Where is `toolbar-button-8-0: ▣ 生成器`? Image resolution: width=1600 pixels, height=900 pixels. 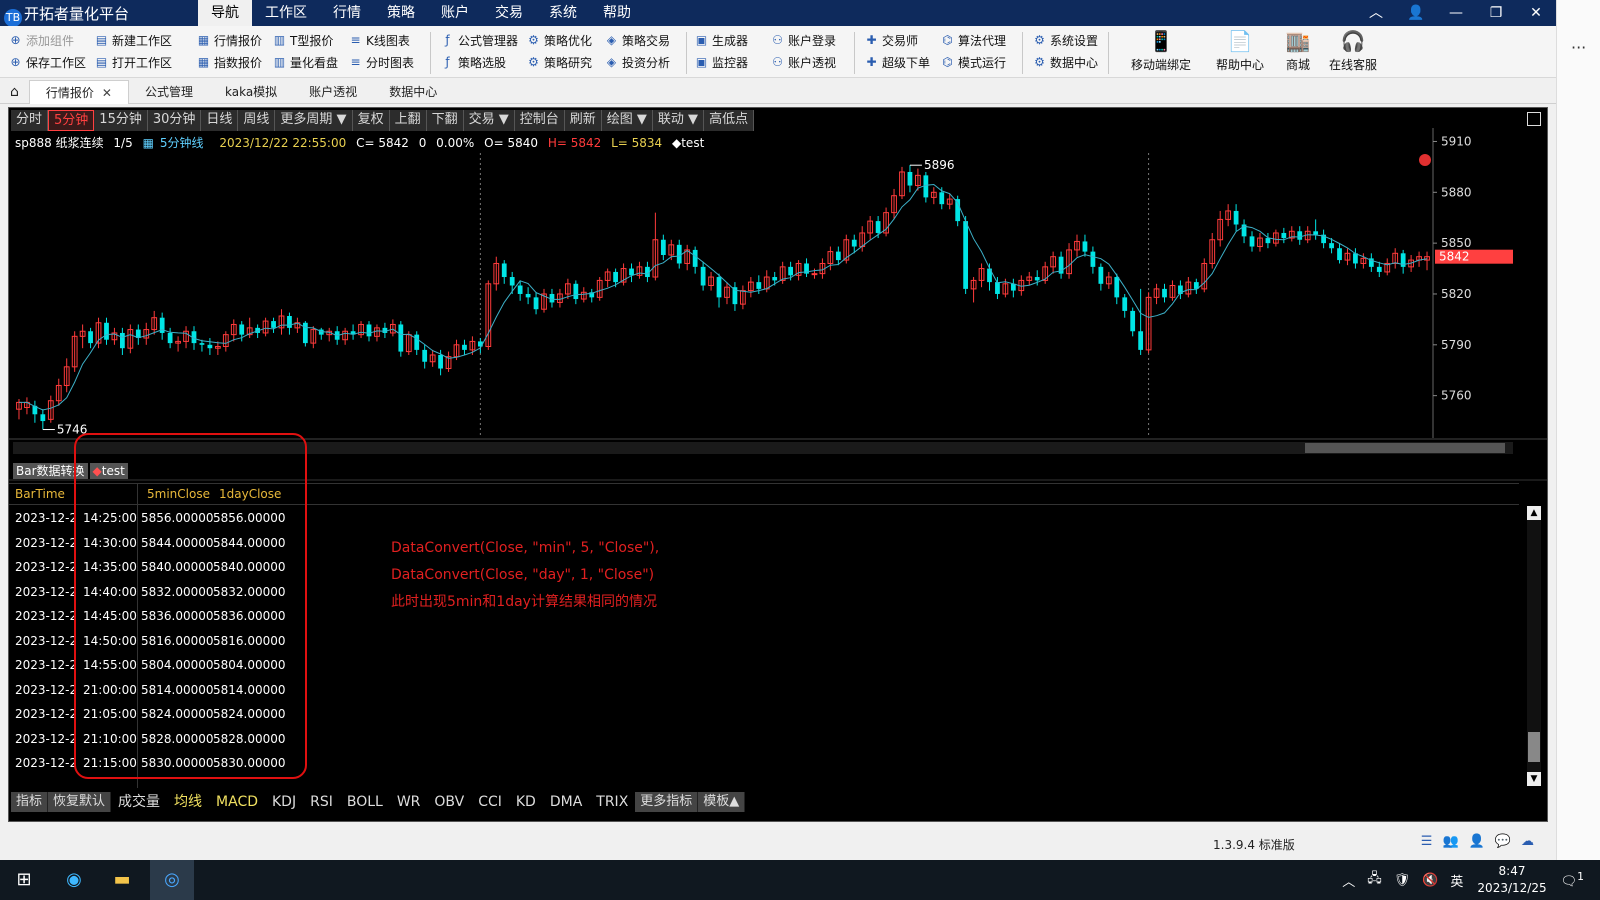 toolbar-button-8-0: ▣ 生成器 is located at coordinates (721, 40).